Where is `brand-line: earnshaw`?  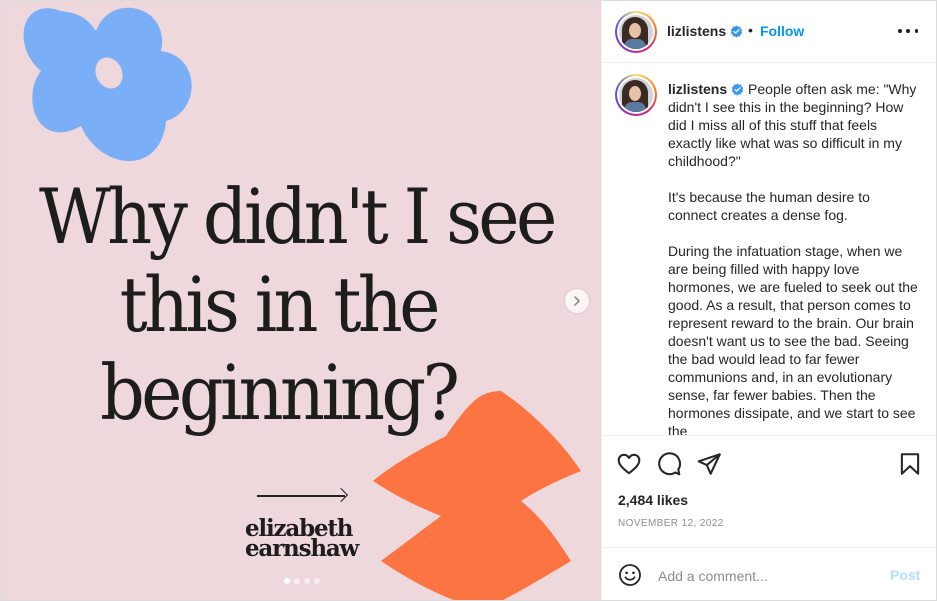
brand-line: earnshaw is located at coordinates (302, 548).